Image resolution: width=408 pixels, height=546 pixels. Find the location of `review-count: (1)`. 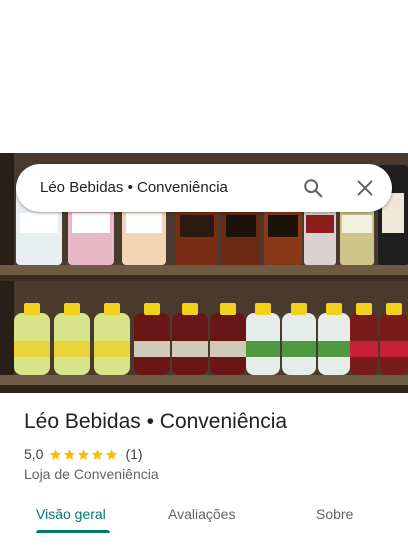

review-count: (1) is located at coordinates (133, 454).